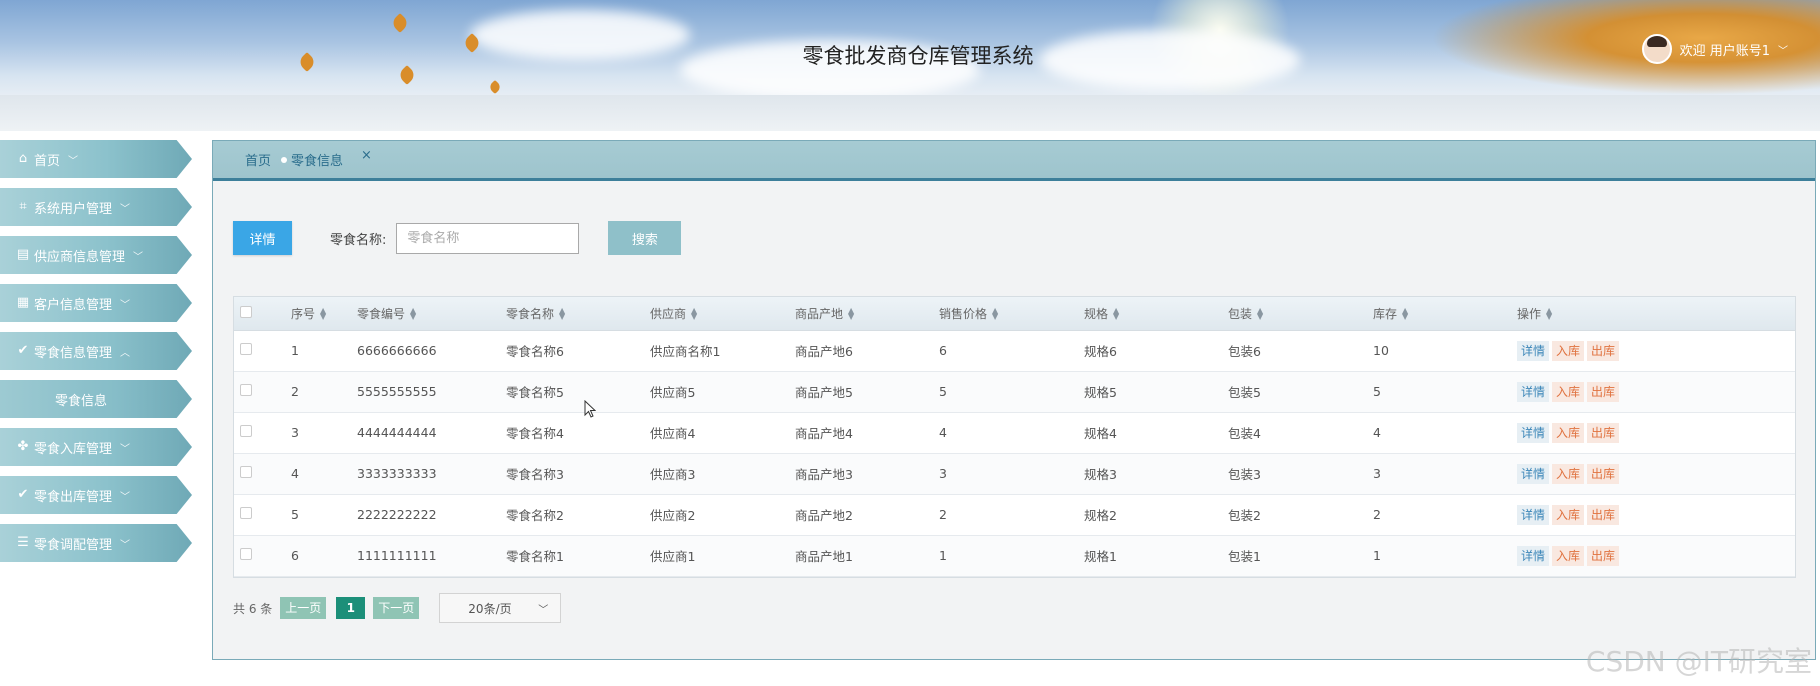 The height and width of the screenshot is (686, 1820). I want to click on sidebar-item-customers: ▦ 客户信息管理 ﹀, so click(96, 303).